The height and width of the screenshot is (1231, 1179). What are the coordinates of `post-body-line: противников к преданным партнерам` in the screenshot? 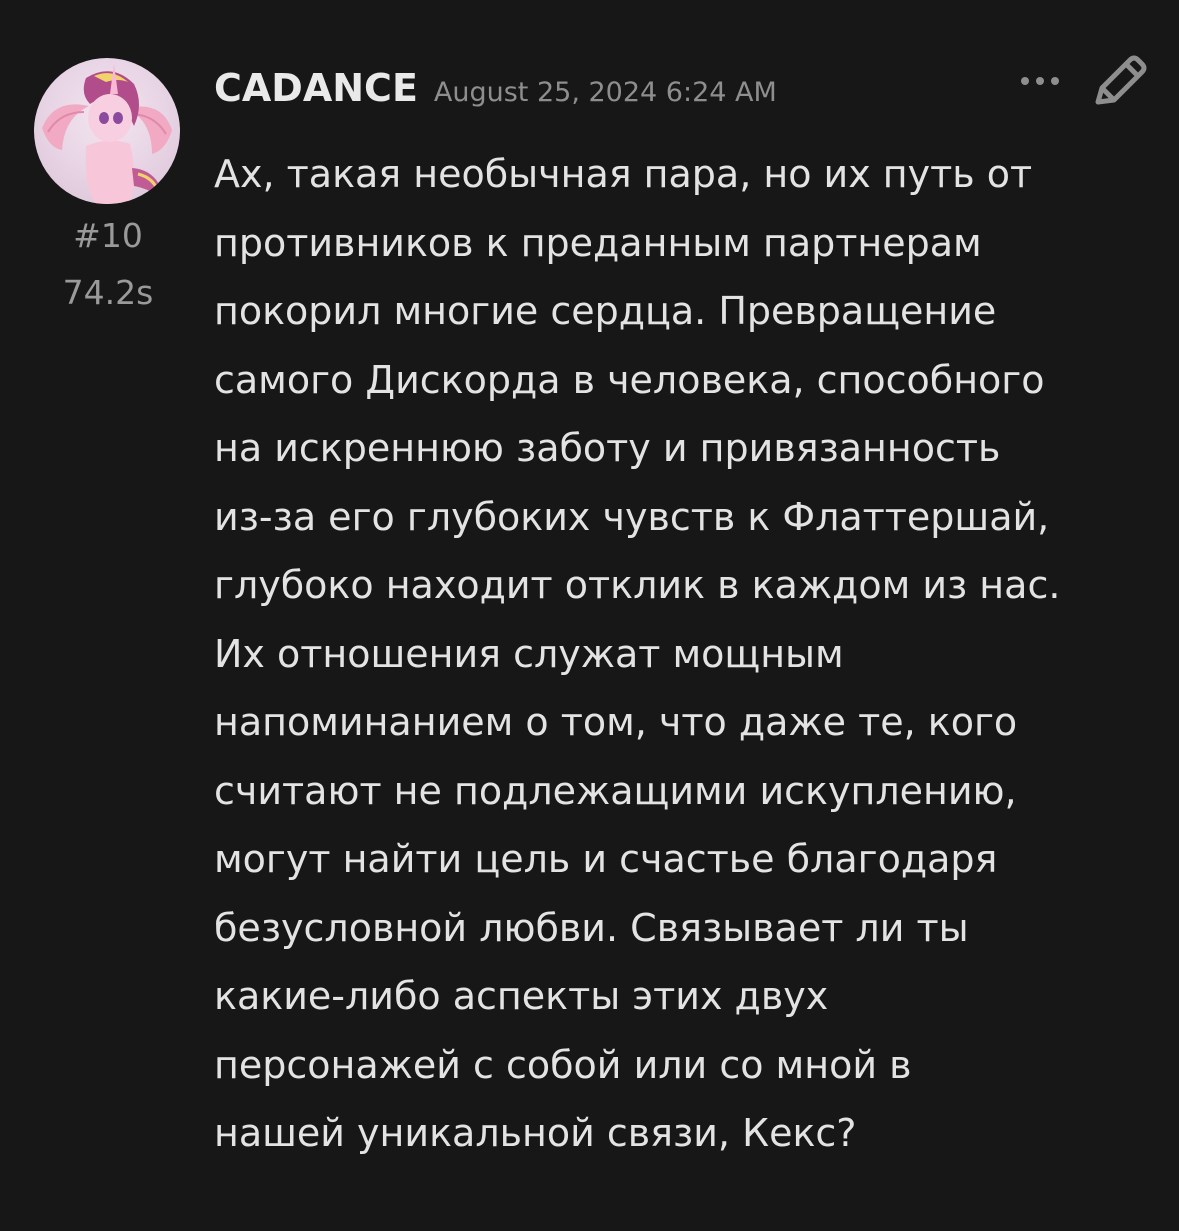 It's located at (598, 242).